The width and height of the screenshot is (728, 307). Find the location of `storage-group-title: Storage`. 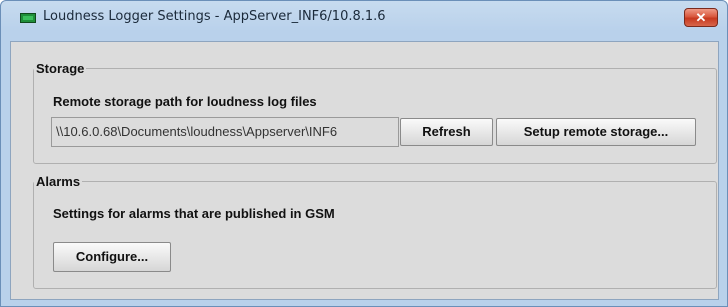

storage-group-title: Storage is located at coordinates (60, 68).